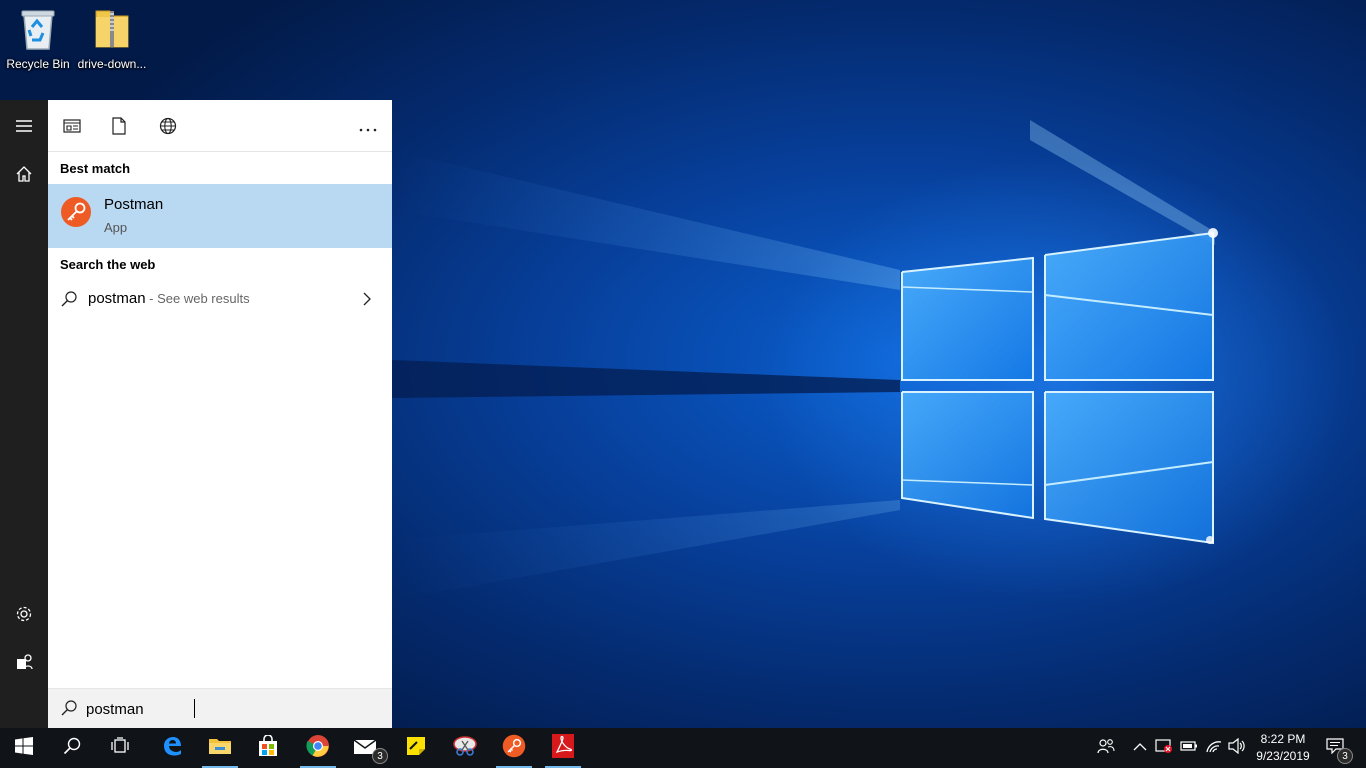  What do you see at coordinates (220, 126) in the screenshot?
I see `search-filter-tabs` at bounding box center [220, 126].